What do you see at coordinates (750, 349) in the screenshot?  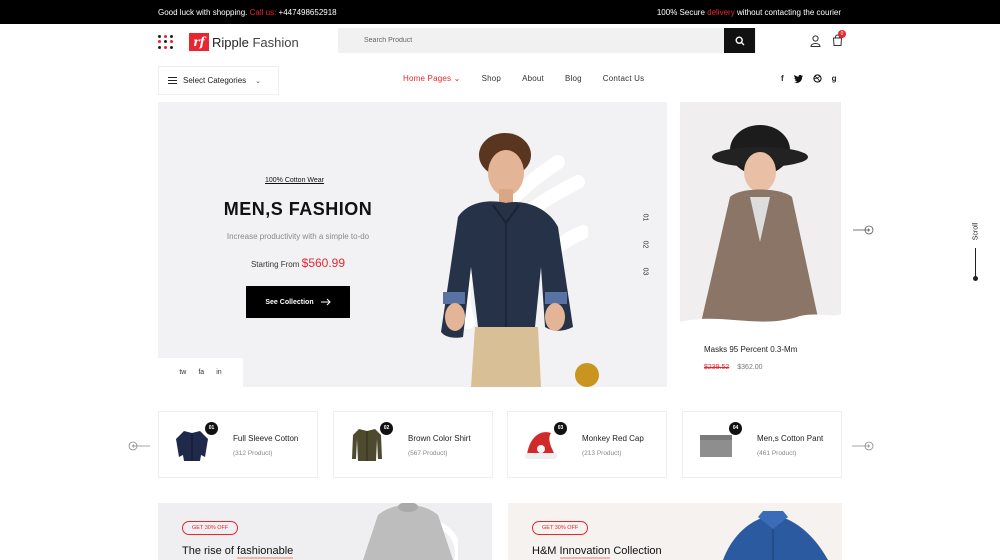 I see `side-product-name: Masks 95 Percent 0.3-Mm` at bounding box center [750, 349].